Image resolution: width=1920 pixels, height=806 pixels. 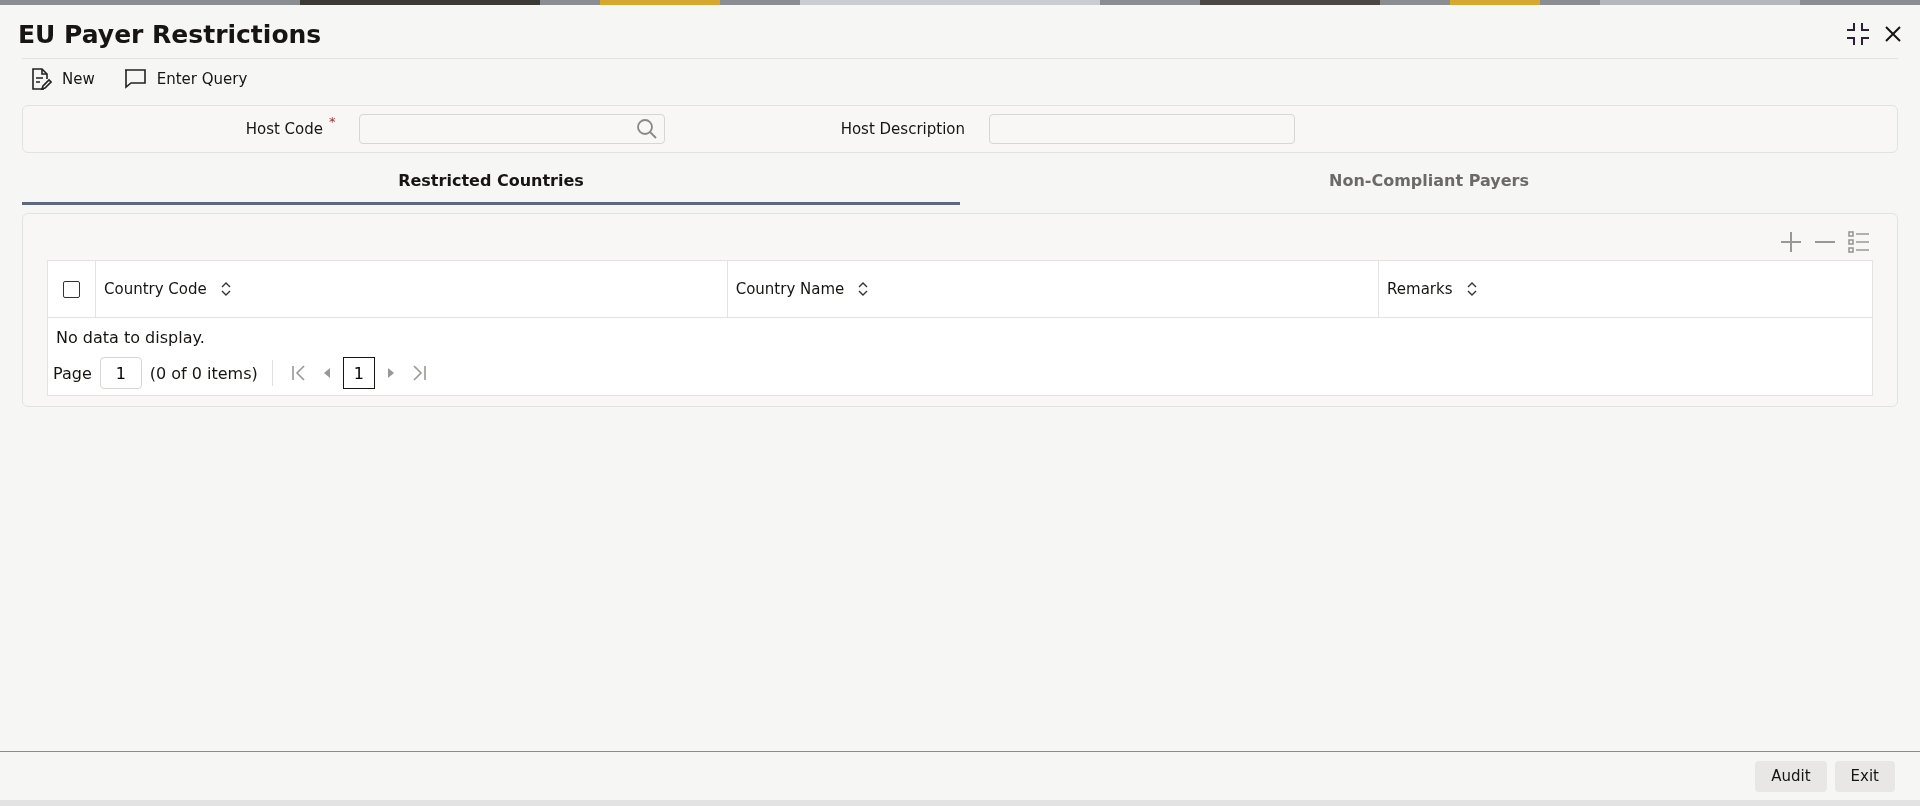 I want to click on new-button: New, so click(x=62, y=79).